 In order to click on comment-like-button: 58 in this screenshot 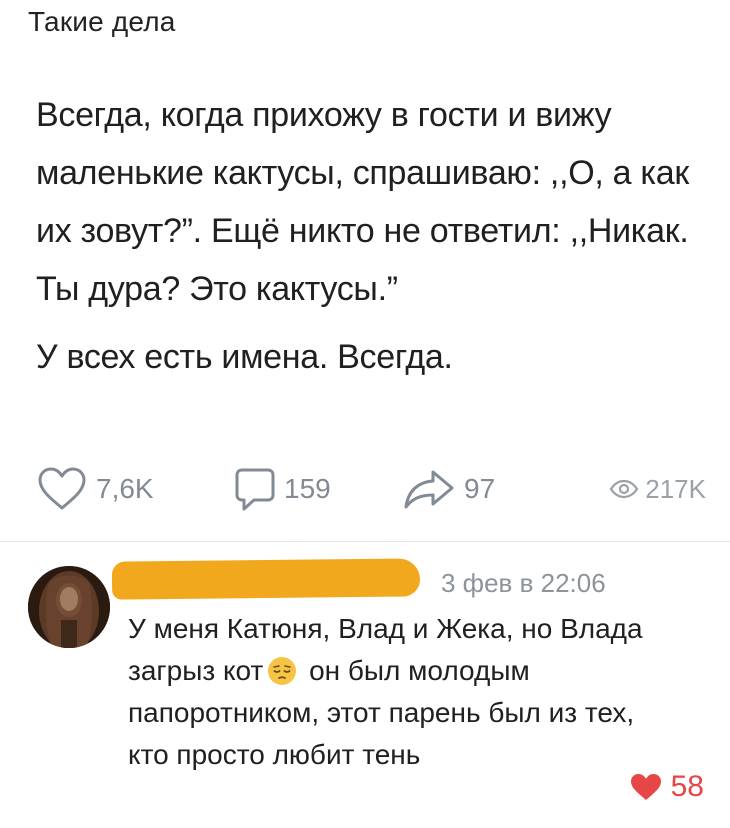, I will do `click(666, 787)`.